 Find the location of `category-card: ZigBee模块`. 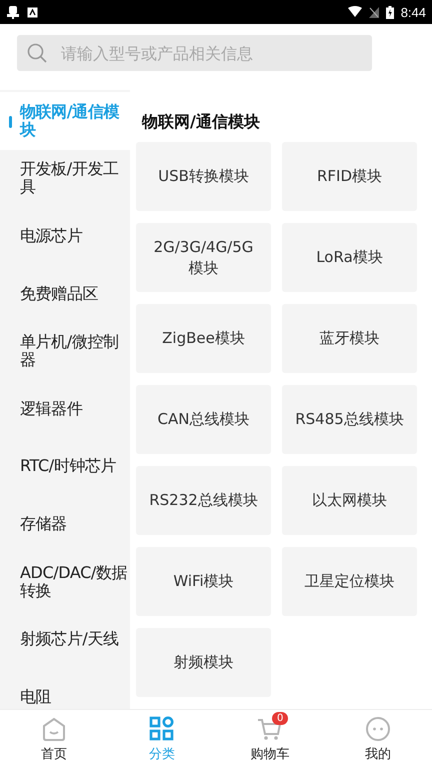

category-card: ZigBee模块 is located at coordinates (203, 338).